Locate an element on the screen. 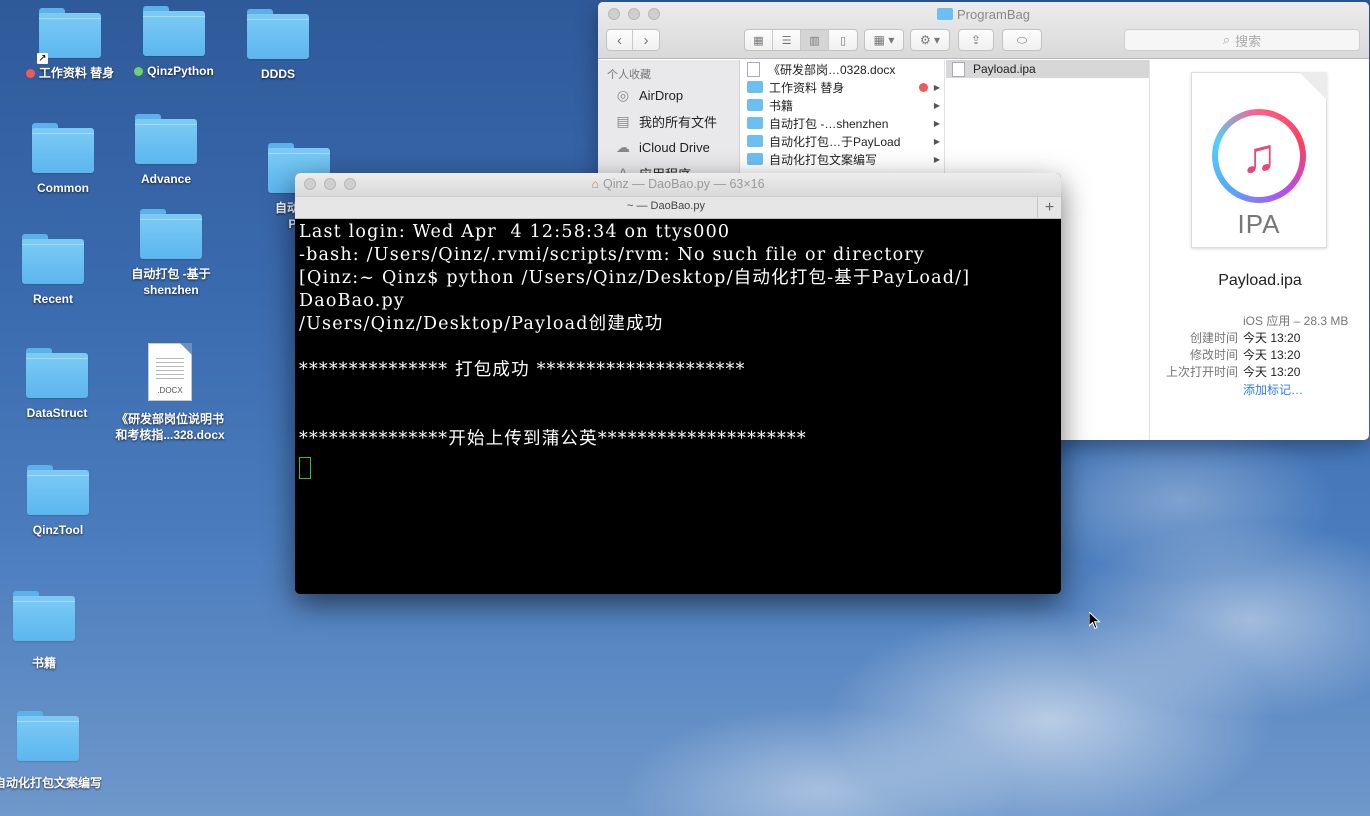  sidebar-item-airdrop: ◎ AirDrop is located at coordinates (668, 95).